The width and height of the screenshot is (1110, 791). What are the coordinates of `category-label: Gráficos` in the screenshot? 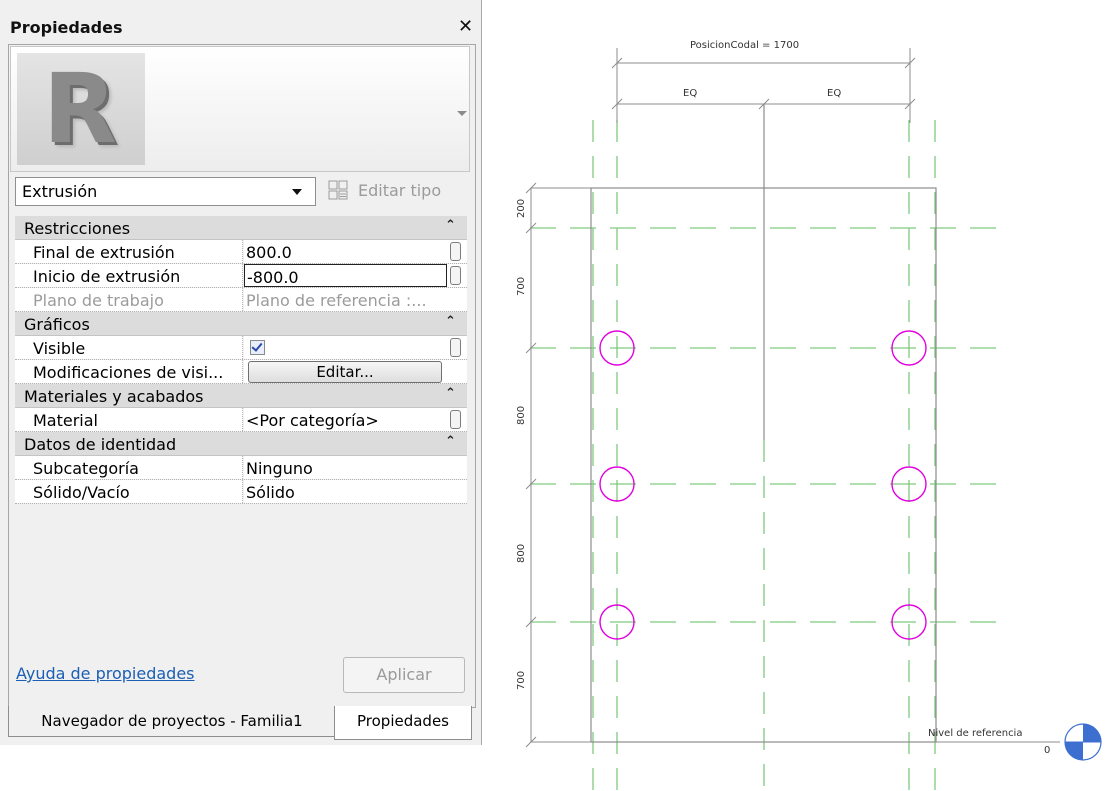 It's located at (57, 324).